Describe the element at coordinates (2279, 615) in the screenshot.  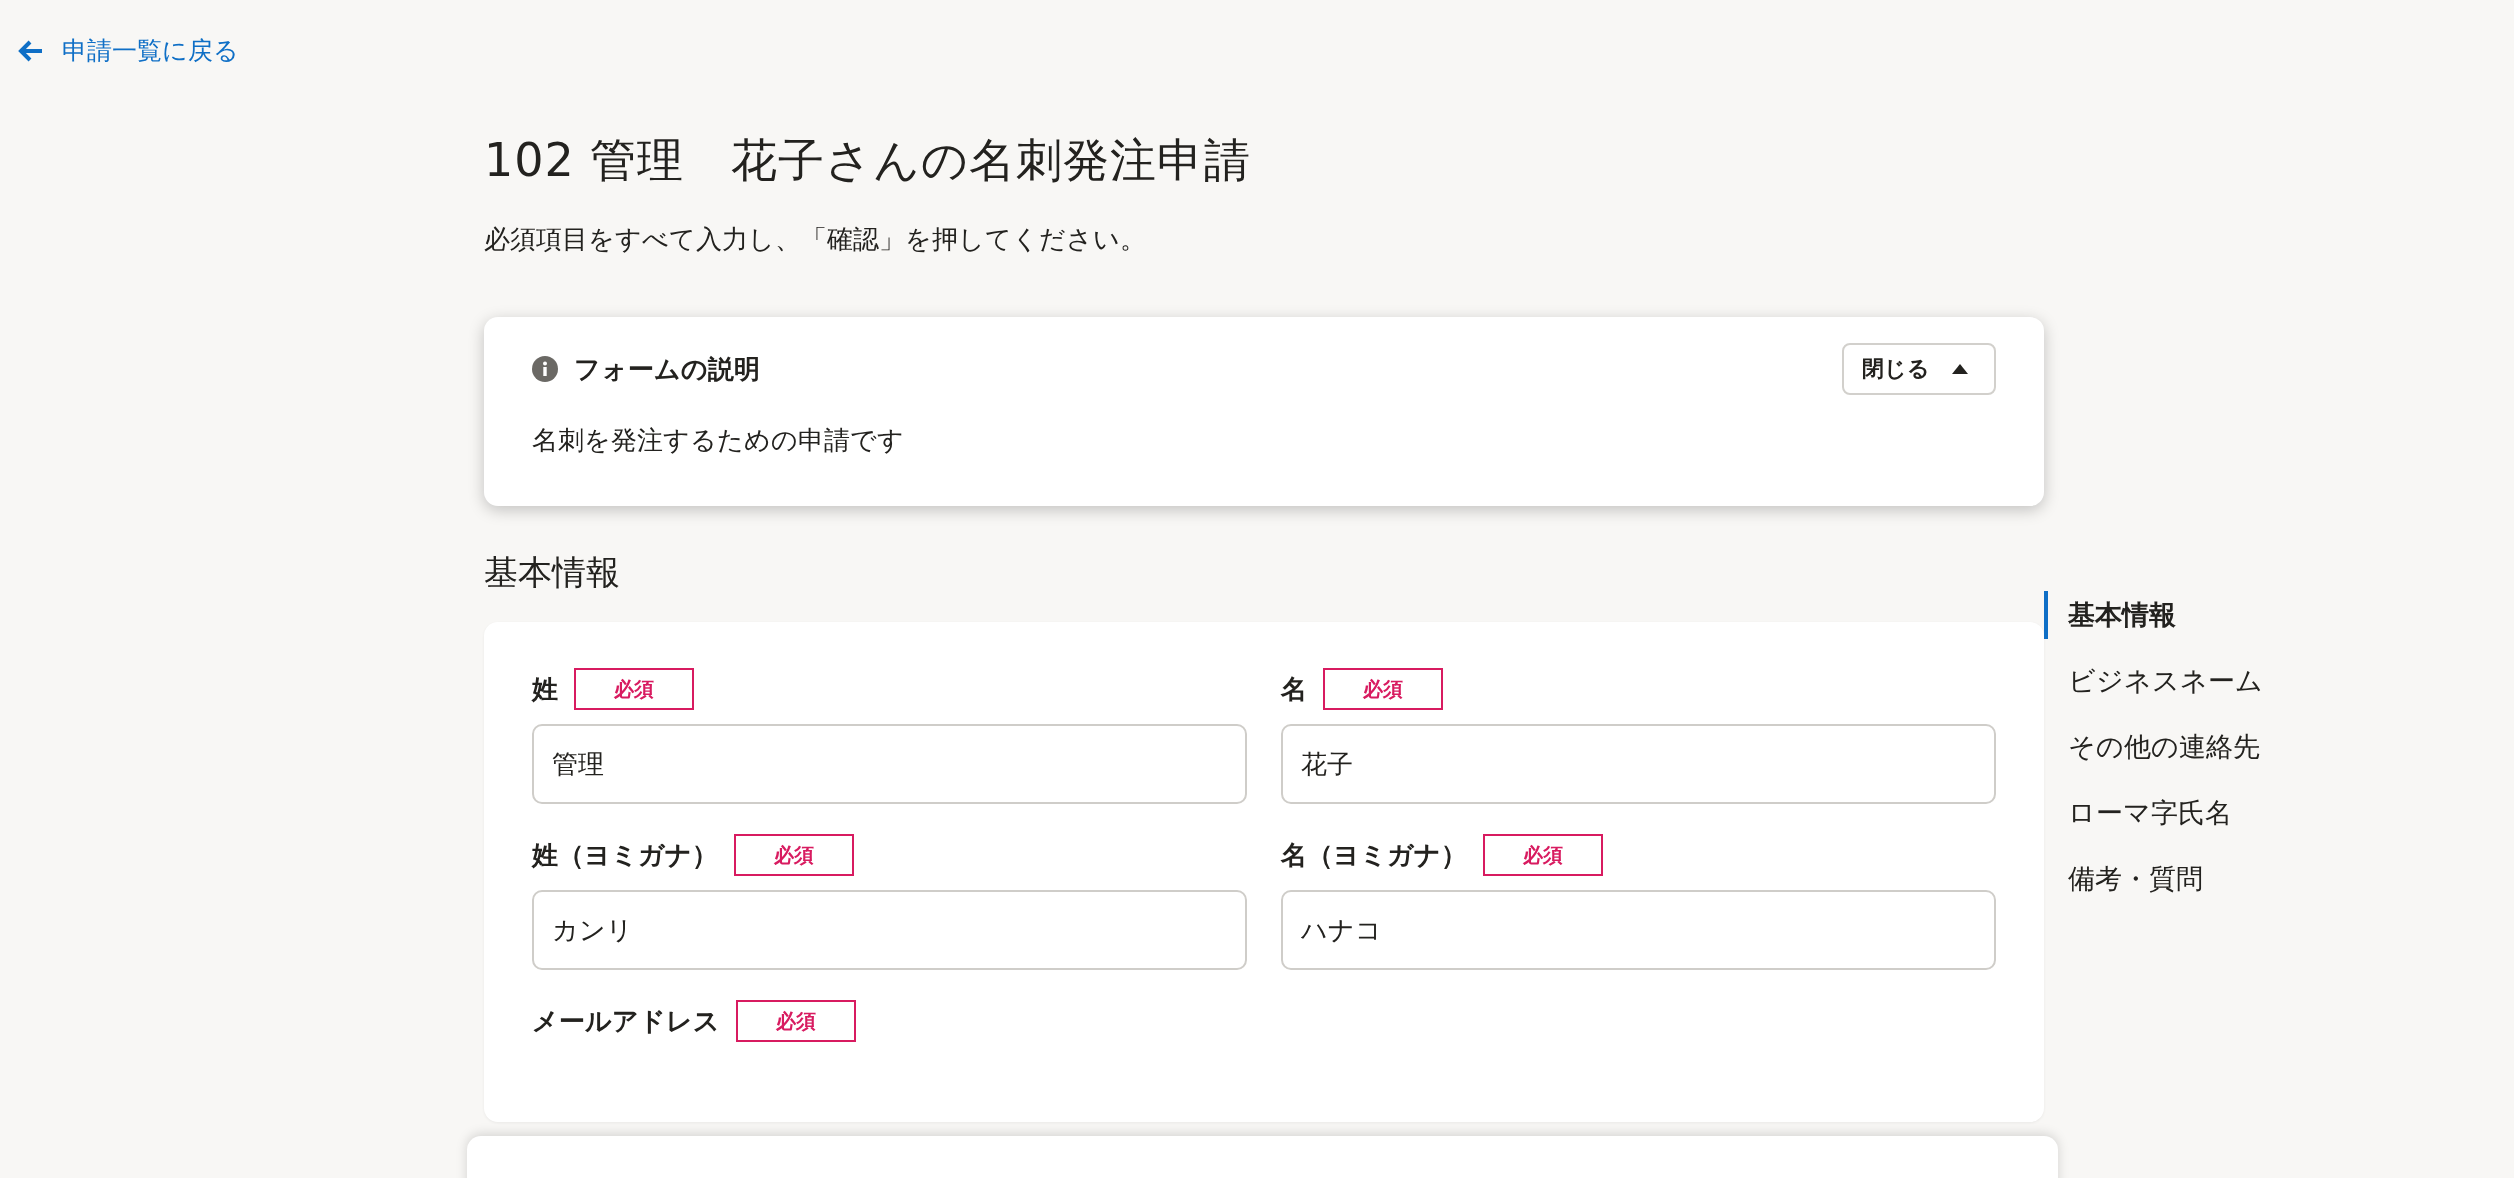
I see `nav-item: 基本情報` at that location.